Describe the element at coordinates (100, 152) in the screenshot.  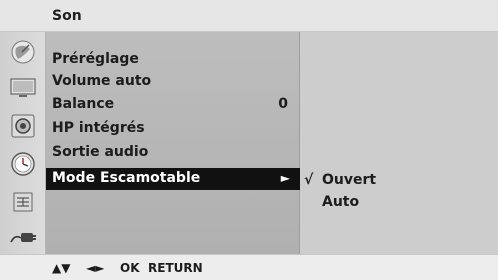
I see `menu-item-label: Sortie audio` at that location.